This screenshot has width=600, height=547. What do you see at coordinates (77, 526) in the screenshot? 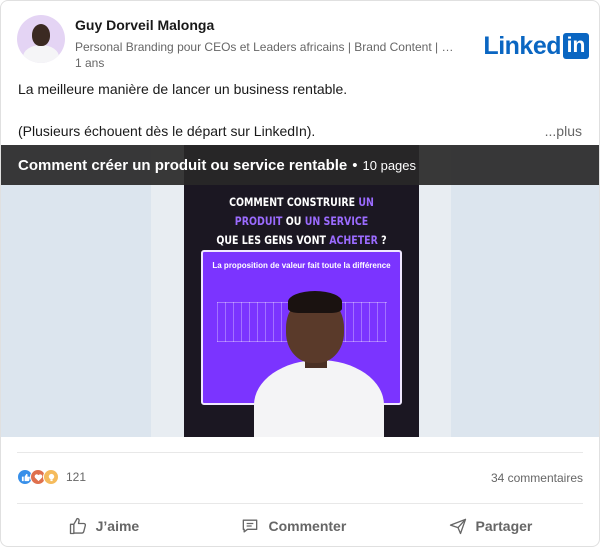
I see `thumbs-up-icon` at bounding box center [77, 526].